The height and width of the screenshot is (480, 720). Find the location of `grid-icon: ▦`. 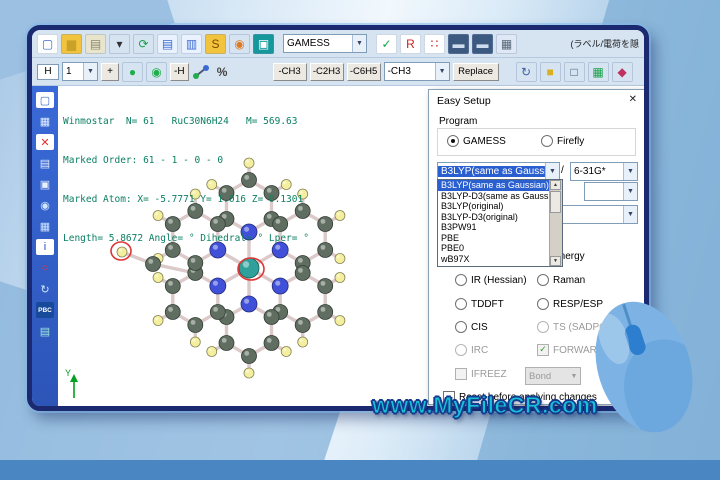

grid-icon: ▦ is located at coordinates (45, 226).